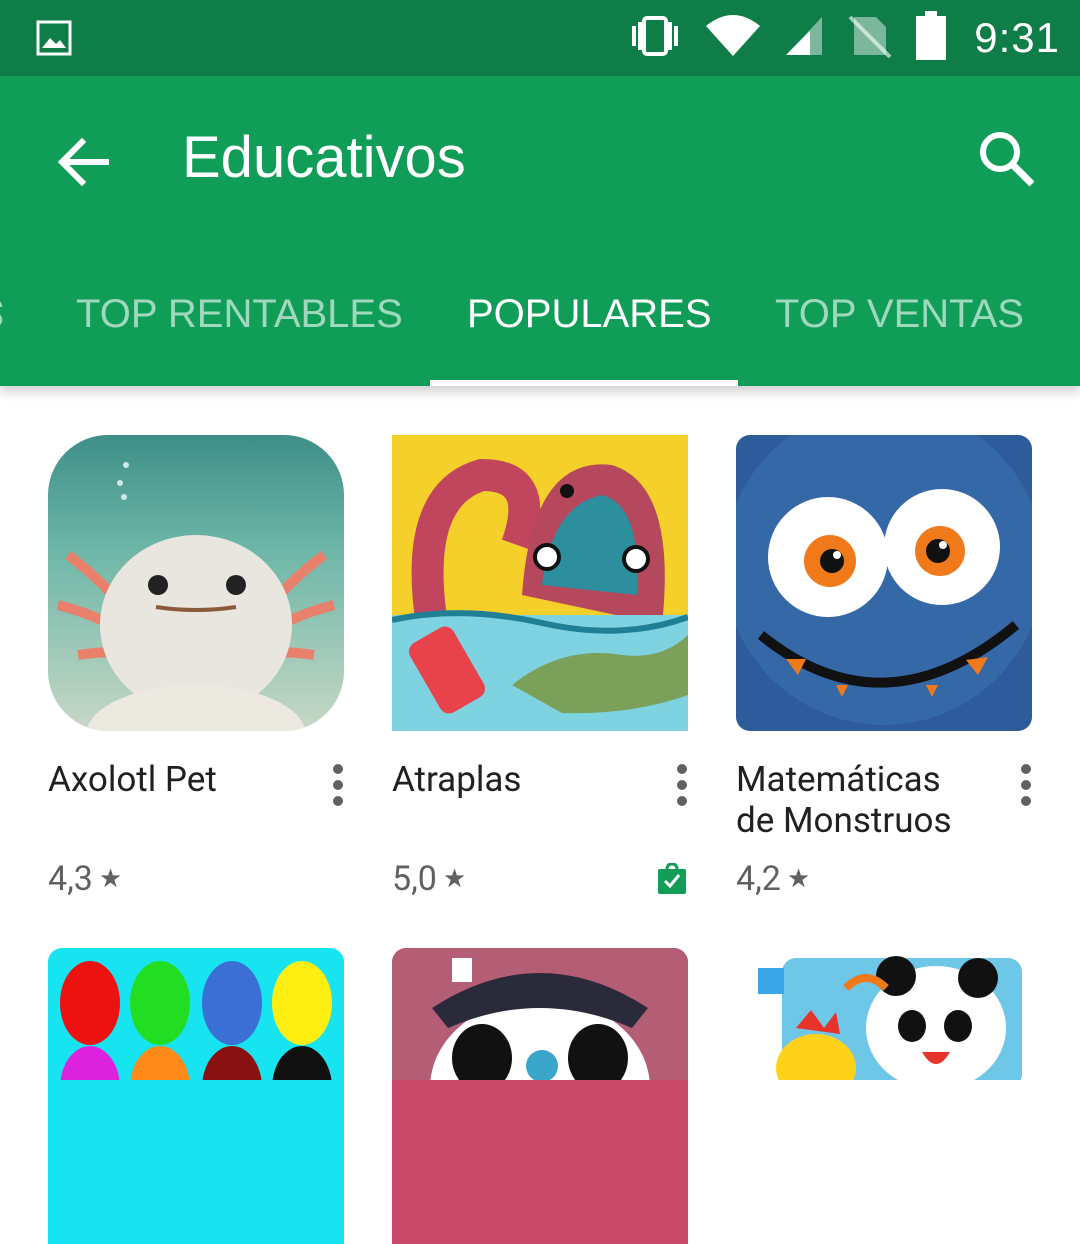 Image resolution: width=1080 pixels, height=1244 pixels. I want to click on arrow-back-icon, so click(83, 162).